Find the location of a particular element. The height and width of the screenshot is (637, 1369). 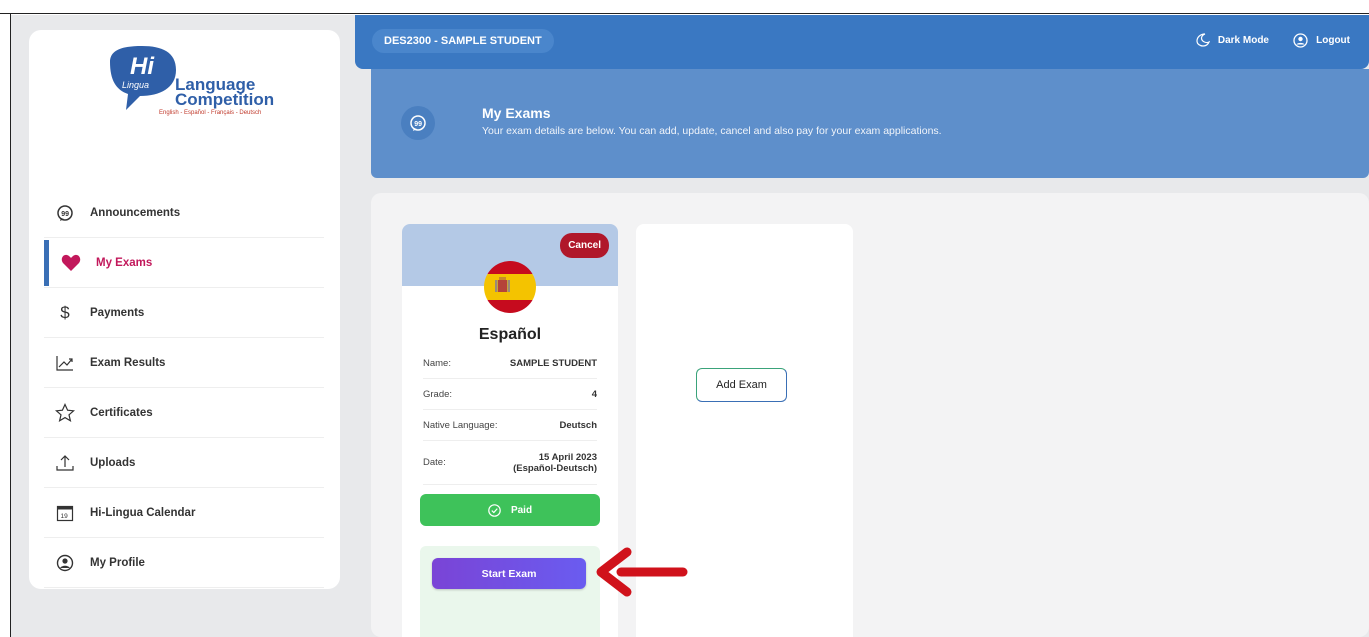

sidebar-item-label: Certificates is located at coordinates (121, 412).